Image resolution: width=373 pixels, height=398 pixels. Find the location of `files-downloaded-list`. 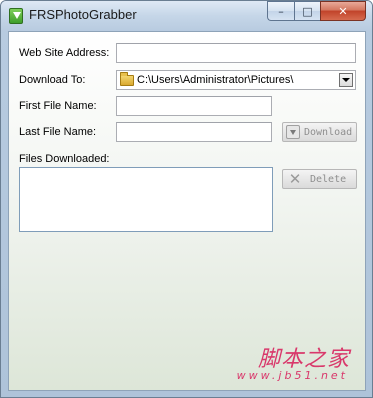

files-downloaded-list is located at coordinates (146, 199).